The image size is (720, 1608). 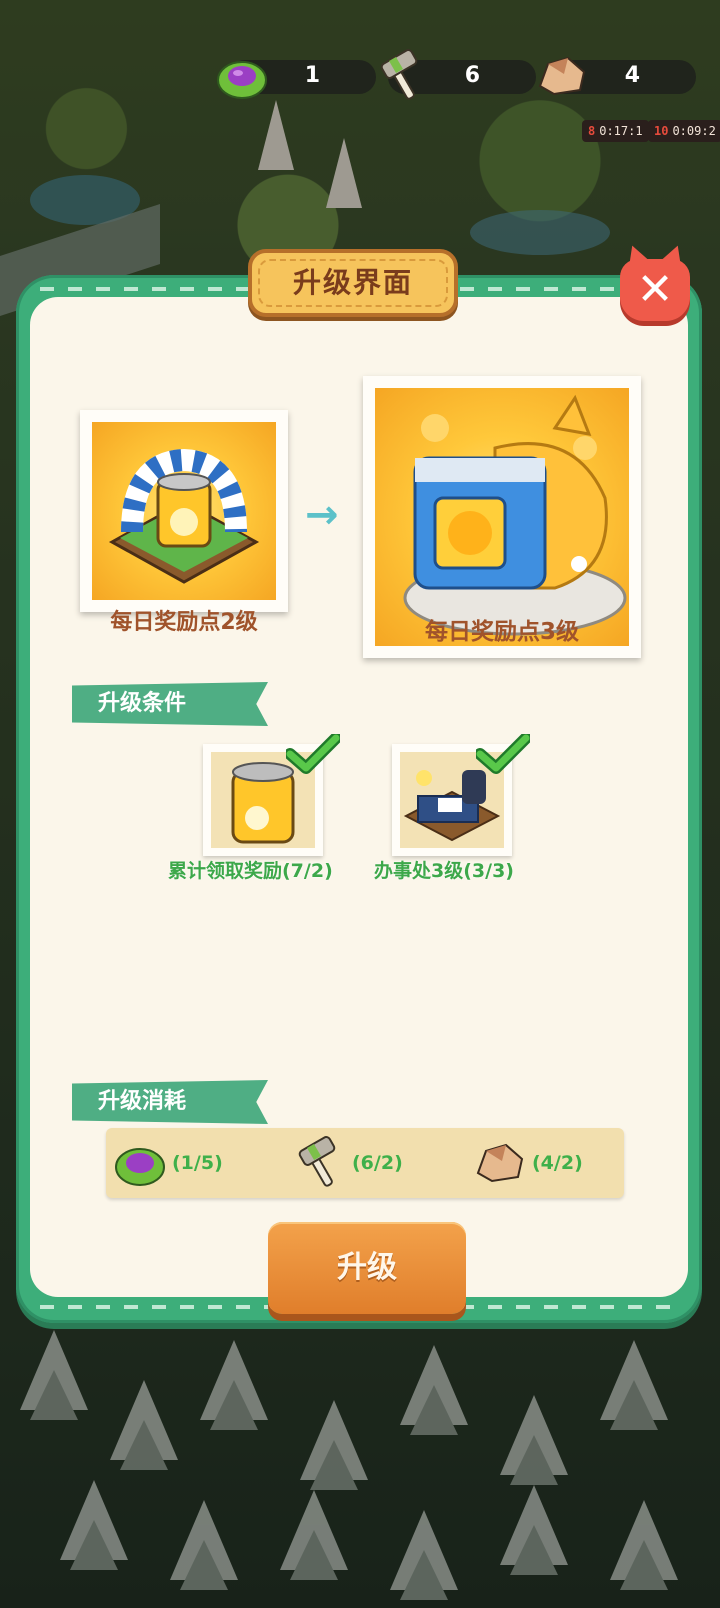 What do you see at coordinates (444, 871) in the screenshot?
I see `condition-label: 办事处3级(3/3)` at bounding box center [444, 871].